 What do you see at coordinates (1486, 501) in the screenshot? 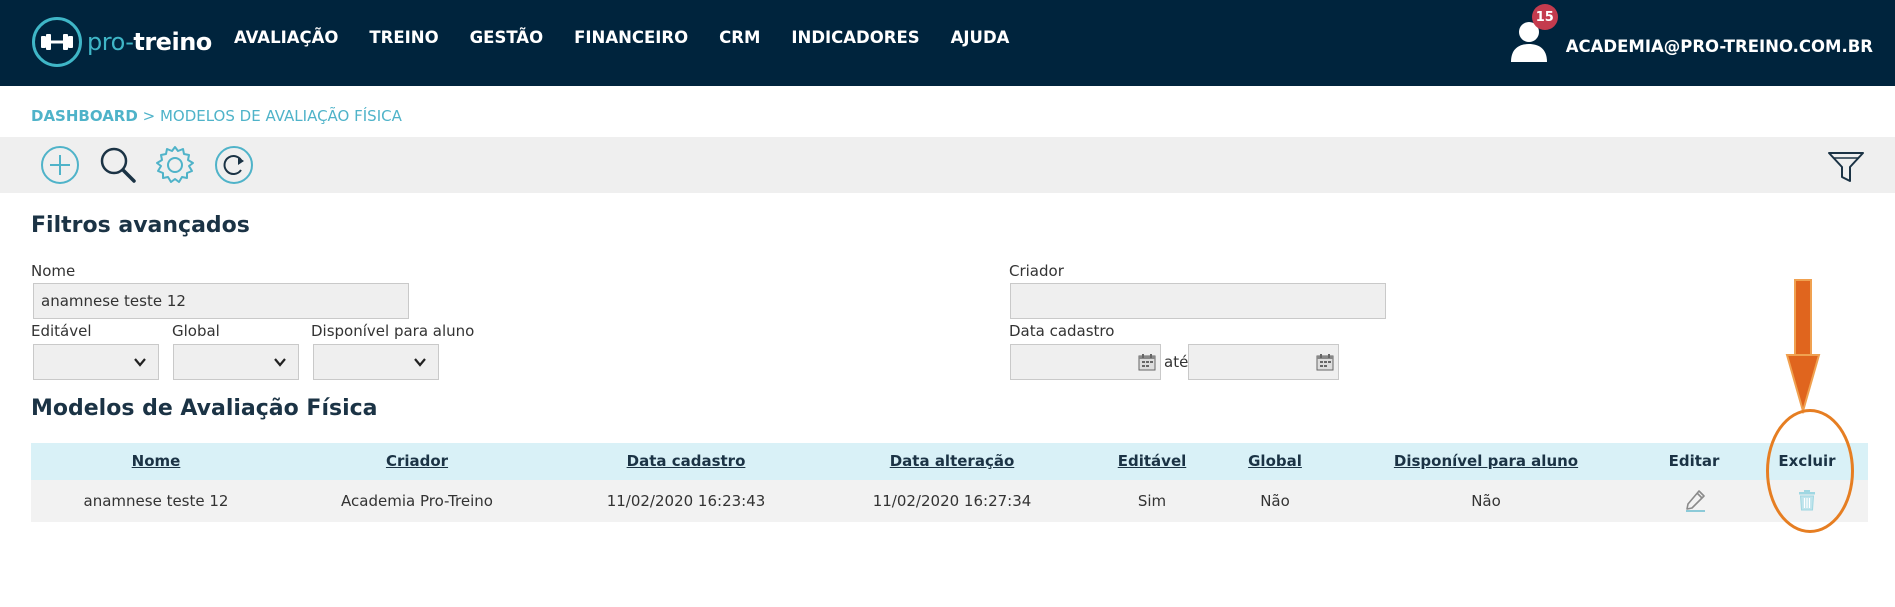
I see `cell-disponivel: Não` at bounding box center [1486, 501].